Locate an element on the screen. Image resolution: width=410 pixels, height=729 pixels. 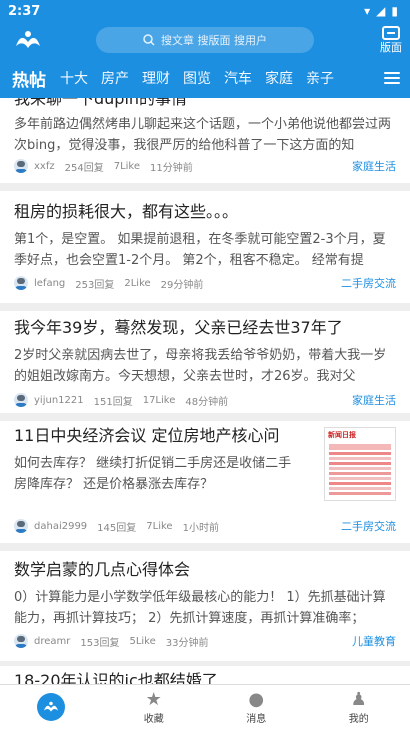
post-title: 11日中央经济会议 定位房地产核心问 is located at coordinates (164, 436).